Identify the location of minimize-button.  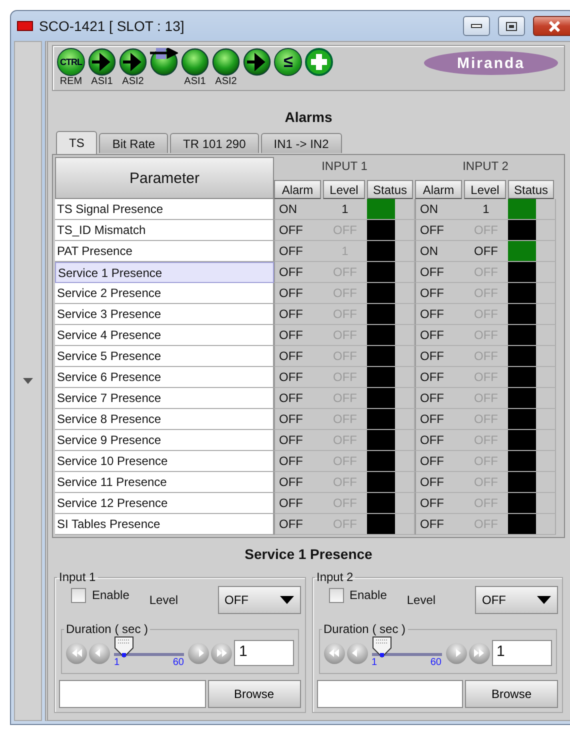
(476, 26).